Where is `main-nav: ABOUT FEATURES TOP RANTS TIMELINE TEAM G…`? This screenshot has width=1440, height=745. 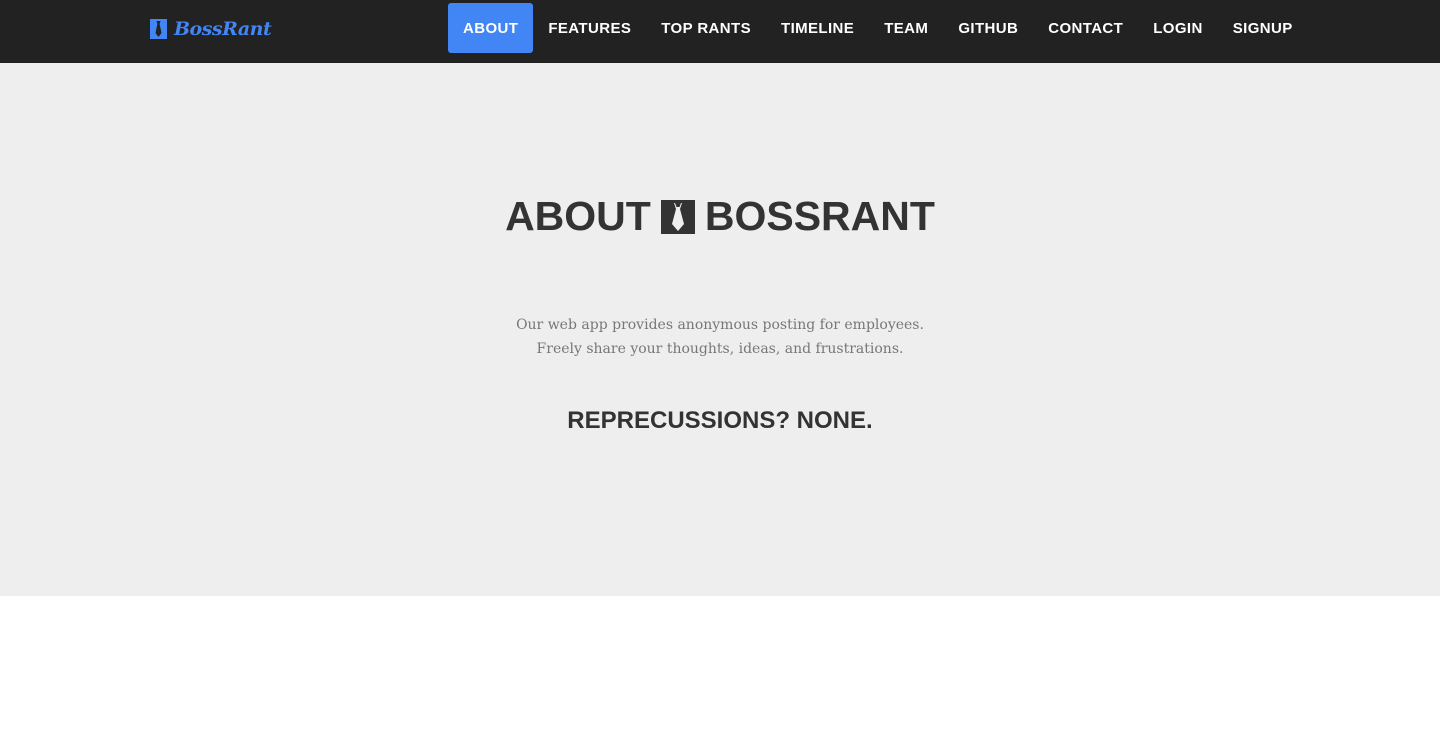
main-nav: ABOUT FEATURES TOP RANTS TIMELINE TEAM G… is located at coordinates (878, 28).